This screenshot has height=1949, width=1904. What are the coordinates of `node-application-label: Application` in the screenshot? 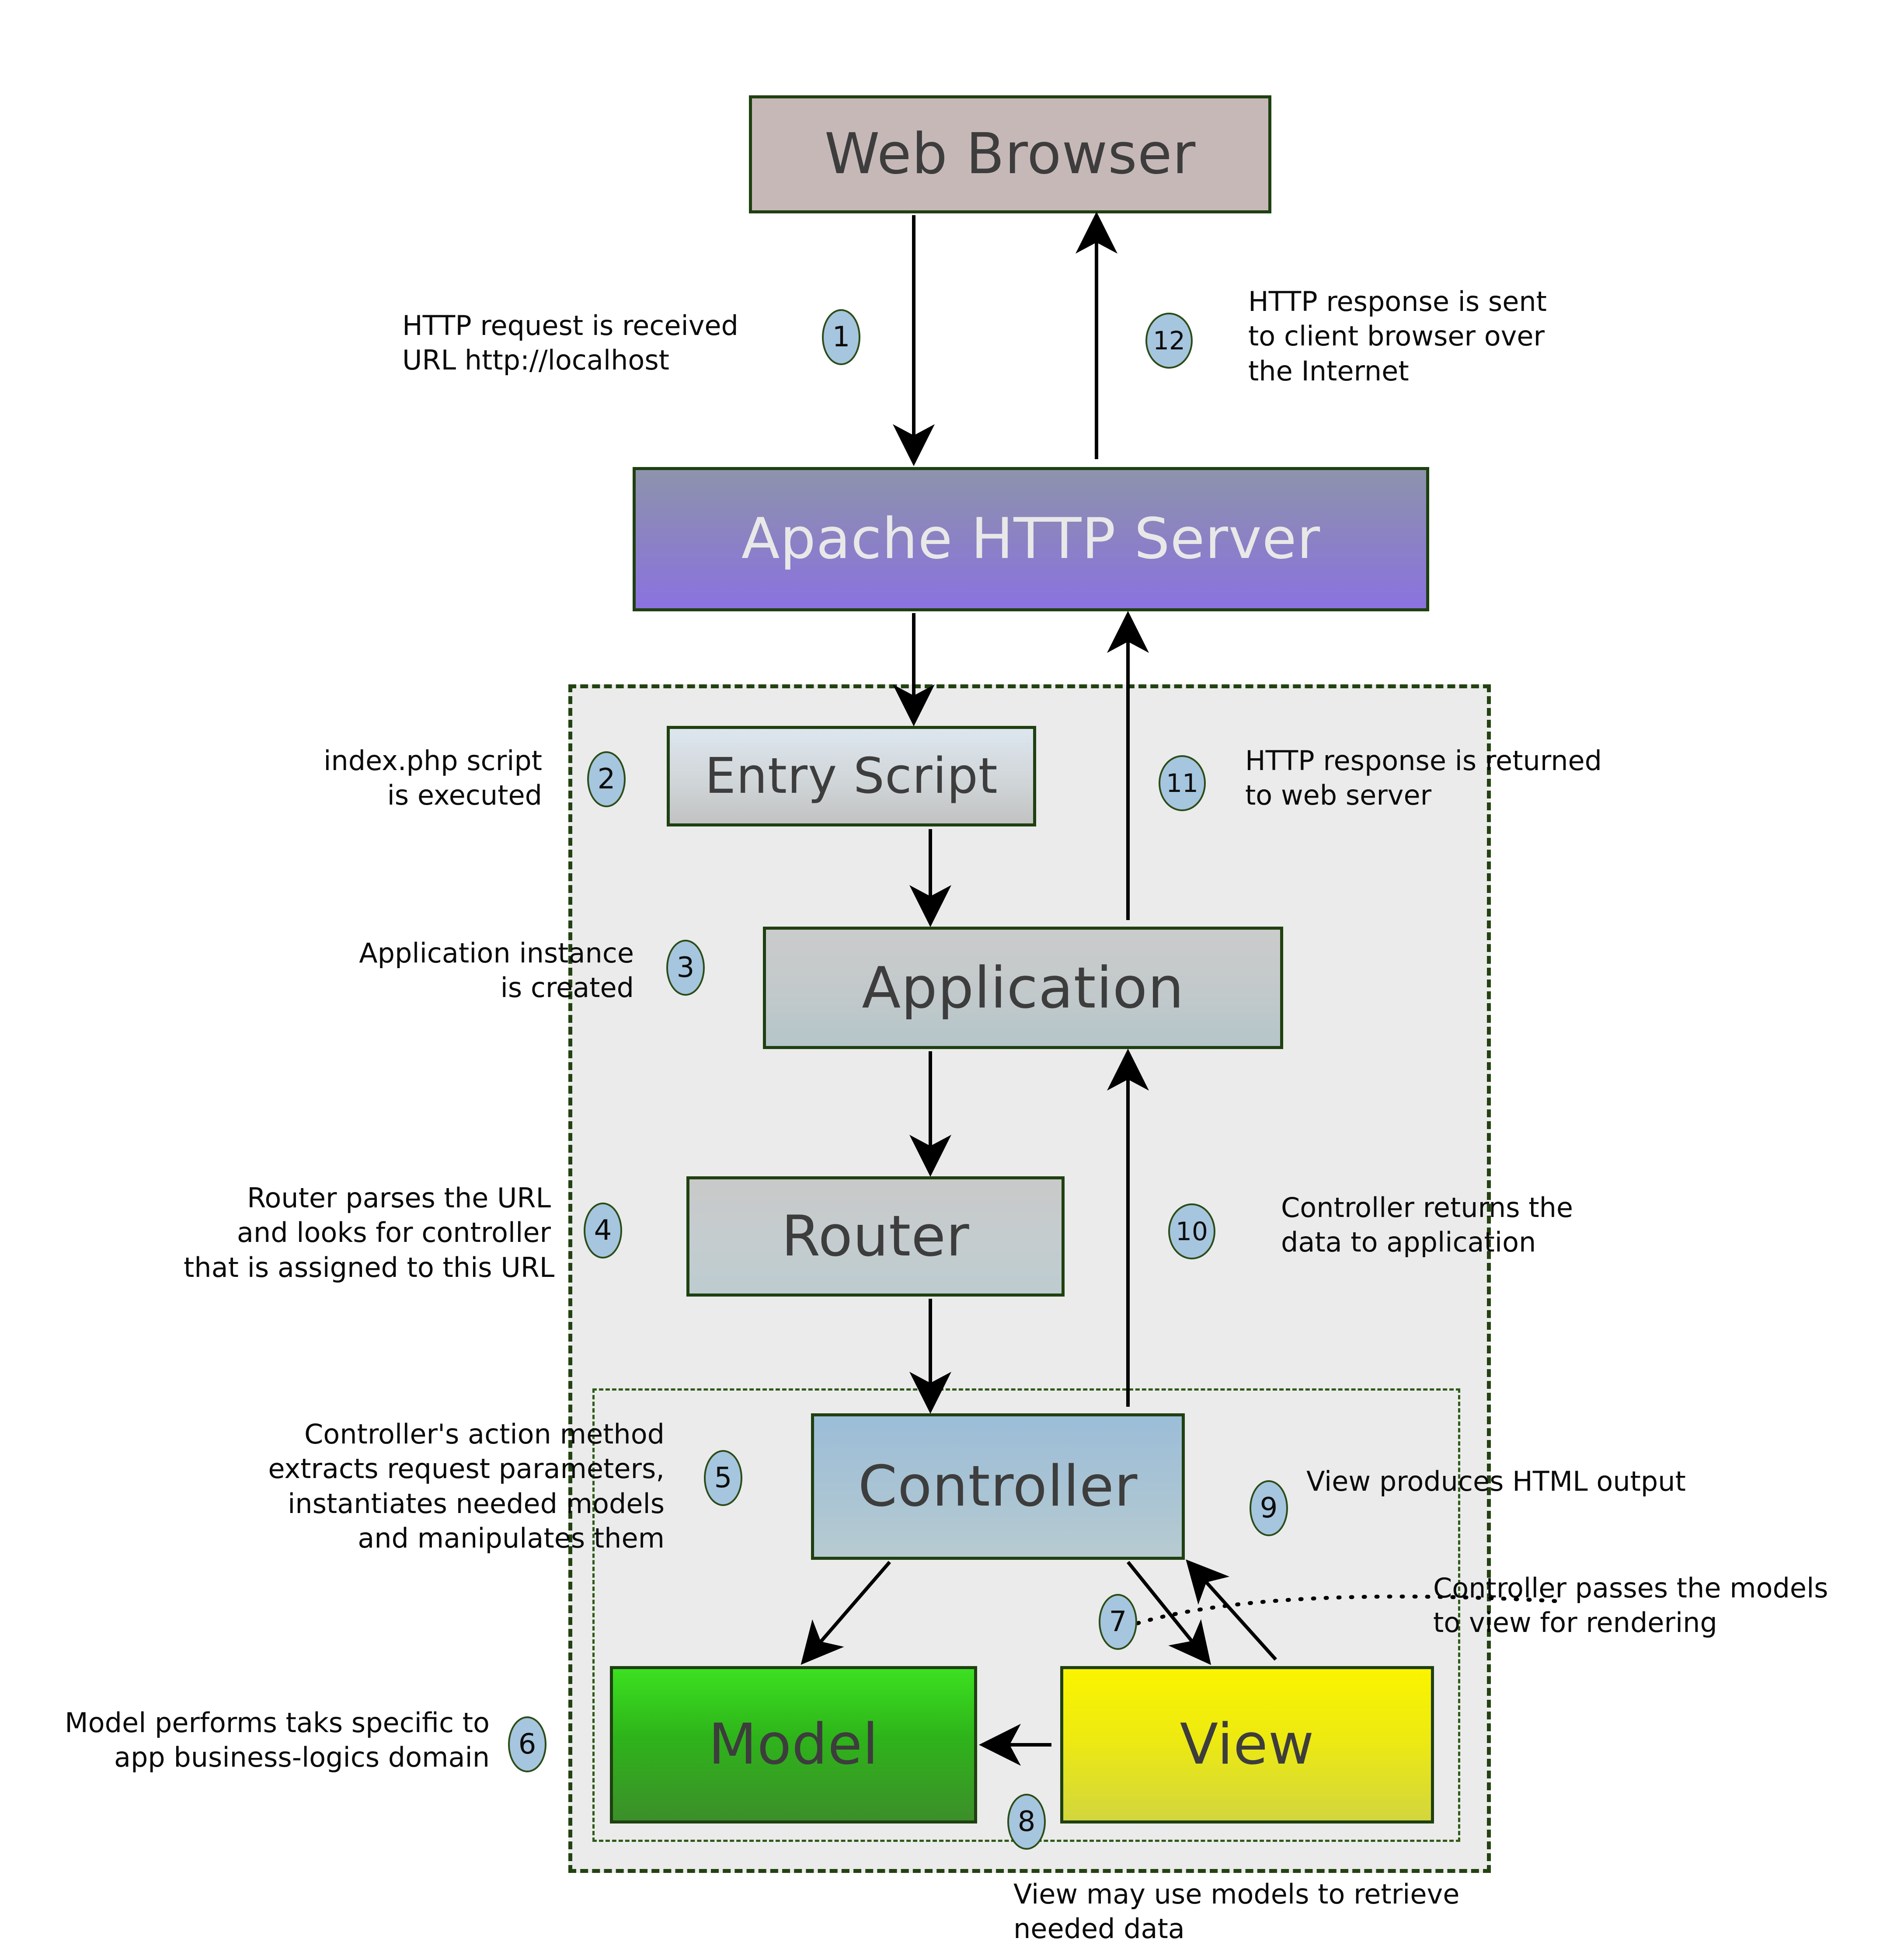 It's located at (1023, 988).